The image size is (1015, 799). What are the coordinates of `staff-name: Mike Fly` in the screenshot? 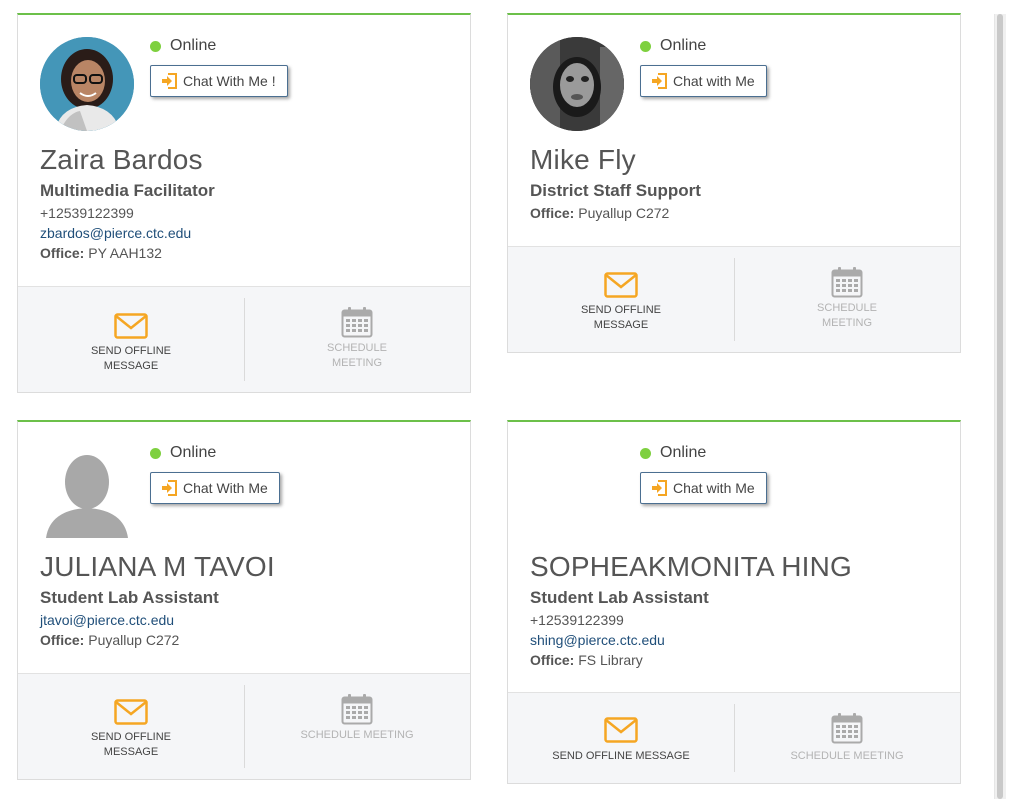 It's located at (583, 159).